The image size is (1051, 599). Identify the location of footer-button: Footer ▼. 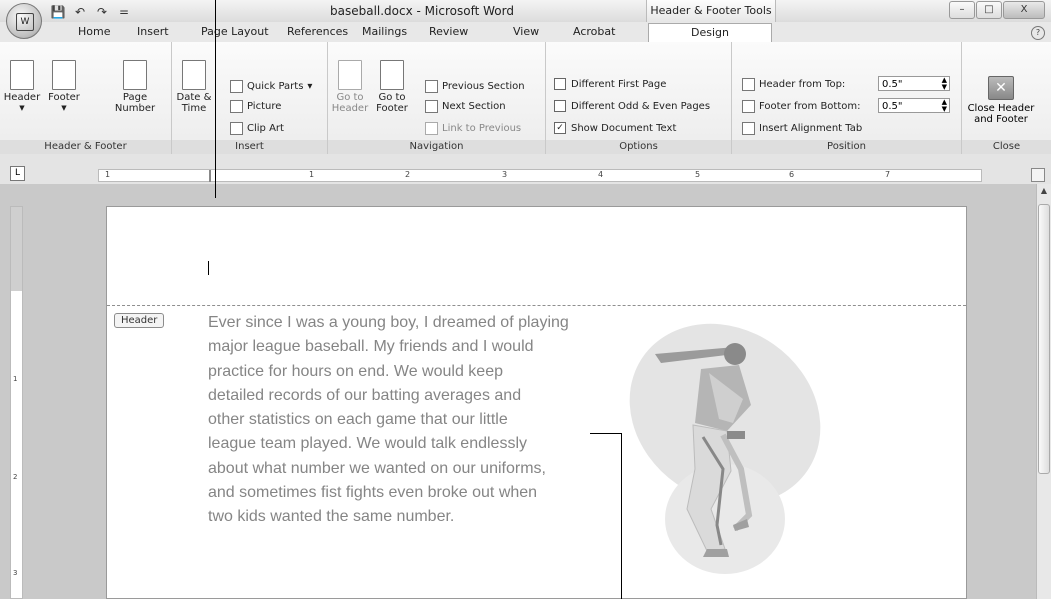
(64, 87).